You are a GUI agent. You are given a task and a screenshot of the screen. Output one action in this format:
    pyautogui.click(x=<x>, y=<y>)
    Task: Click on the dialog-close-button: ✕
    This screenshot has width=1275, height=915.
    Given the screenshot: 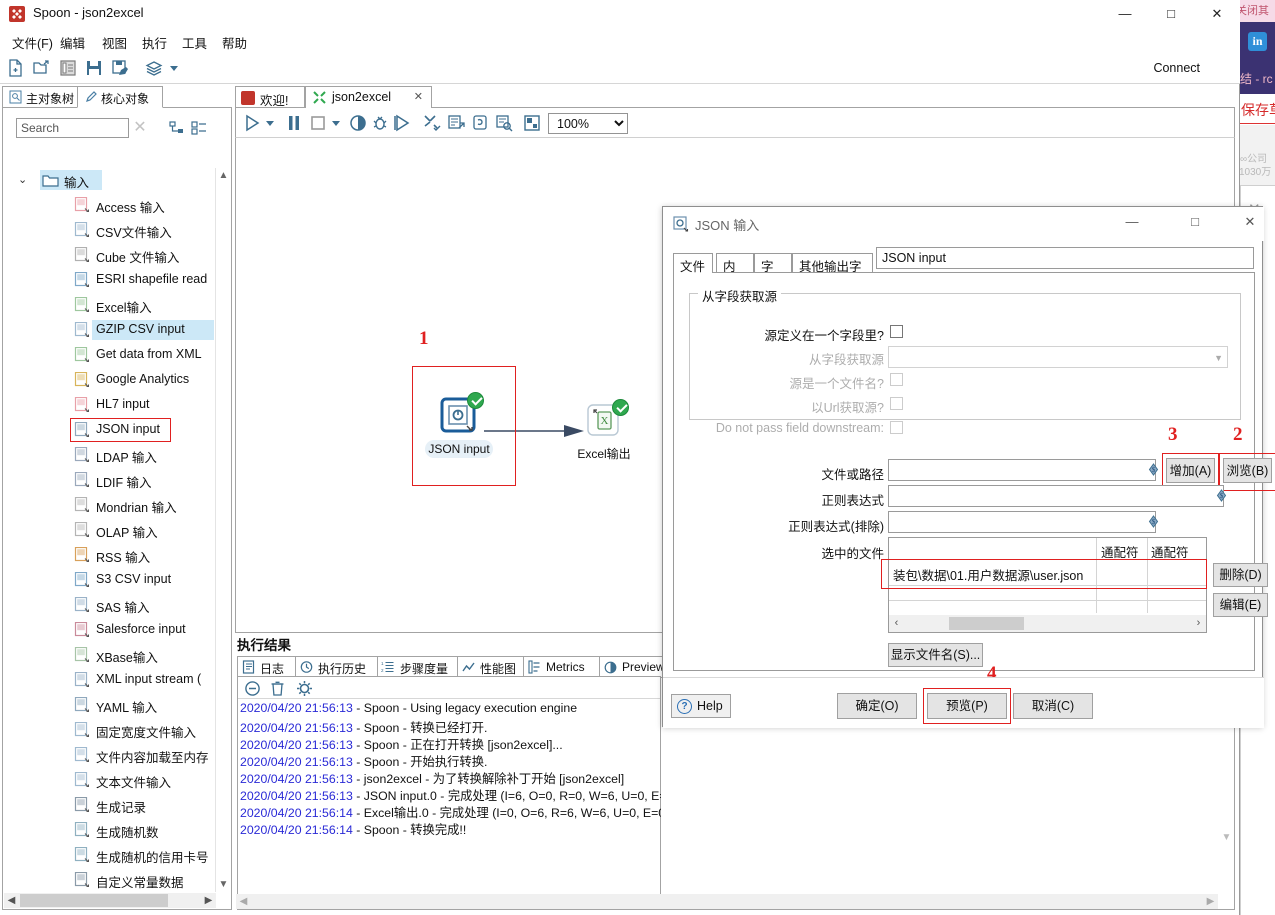 What is the action you would take?
    pyautogui.click(x=1250, y=222)
    